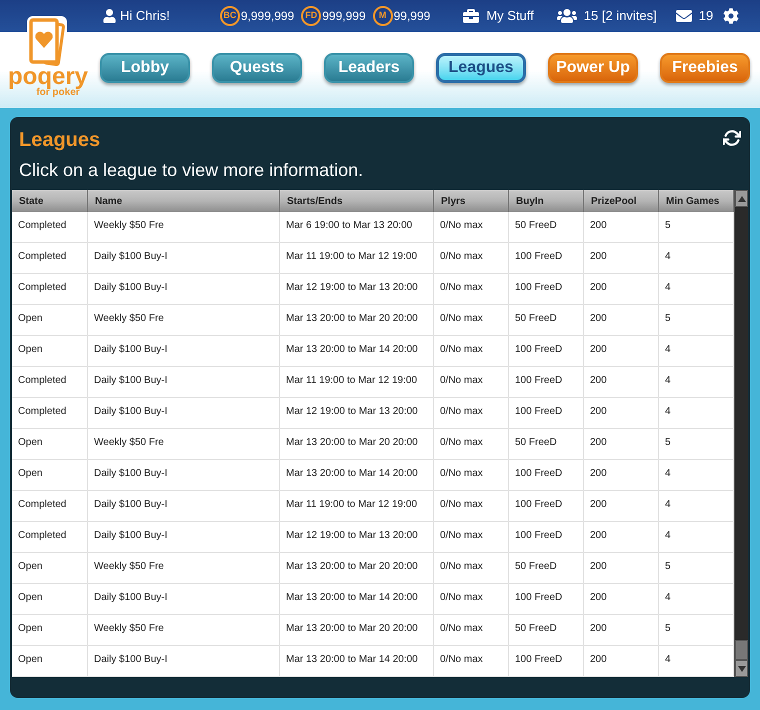 The height and width of the screenshot is (710, 760). What do you see at coordinates (741, 433) in the screenshot?
I see `scrollbar` at bounding box center [741, 433].